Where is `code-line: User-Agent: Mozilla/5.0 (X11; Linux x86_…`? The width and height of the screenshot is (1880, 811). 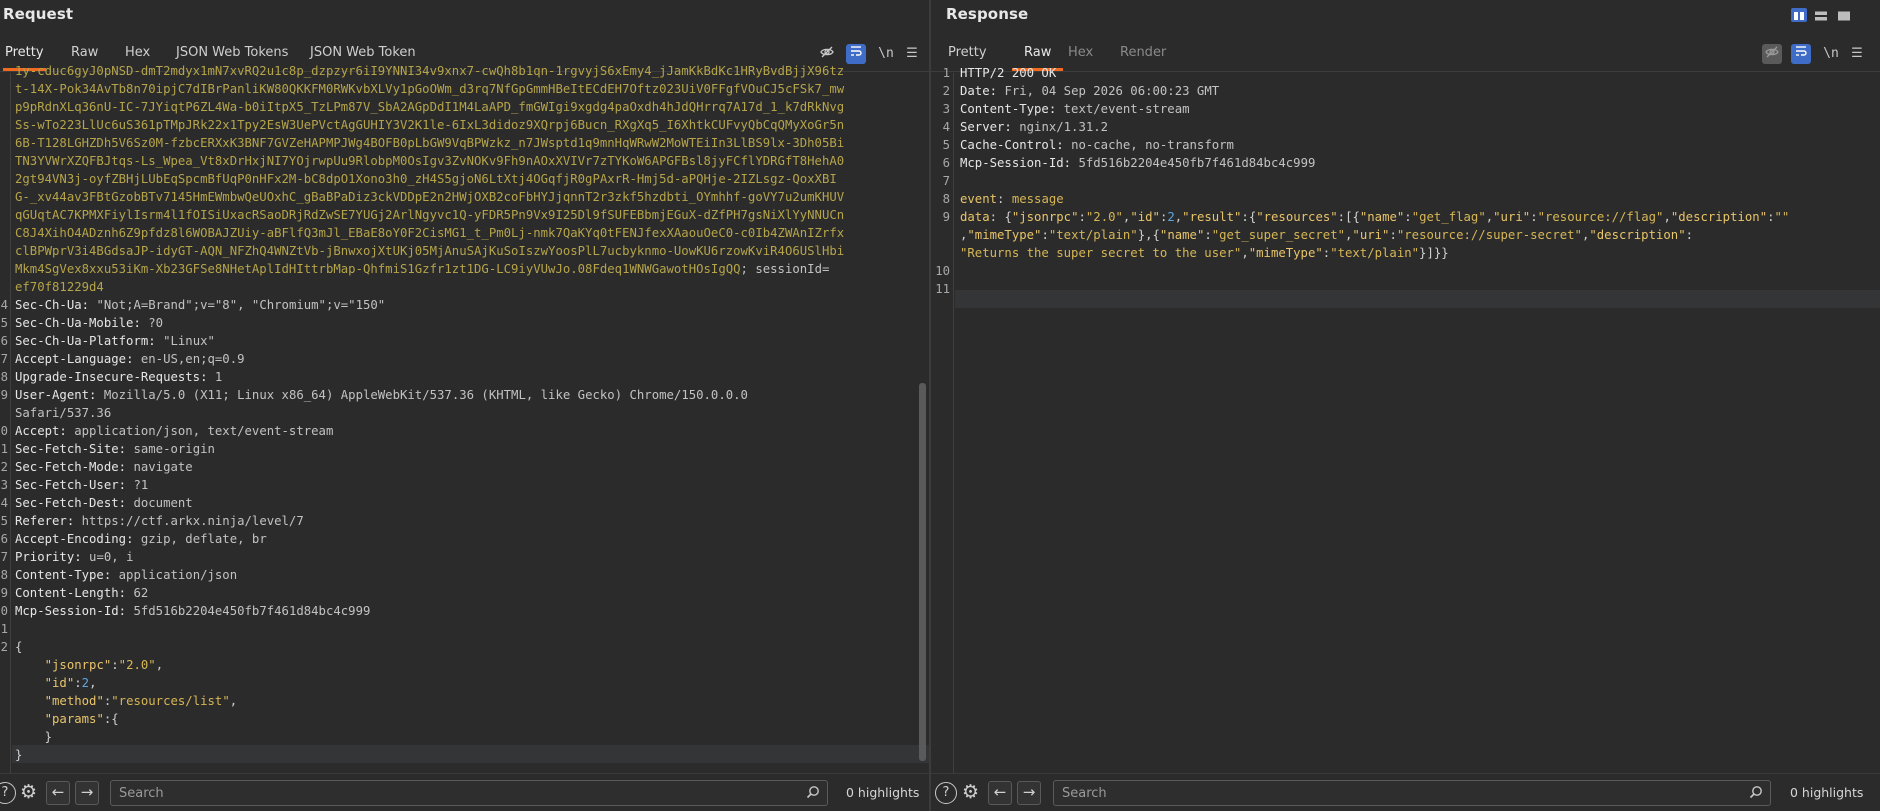 code-line: User-Agent: Mozilla/5.0 (X11; Linux x86_… is located at coordinates (472, 395).